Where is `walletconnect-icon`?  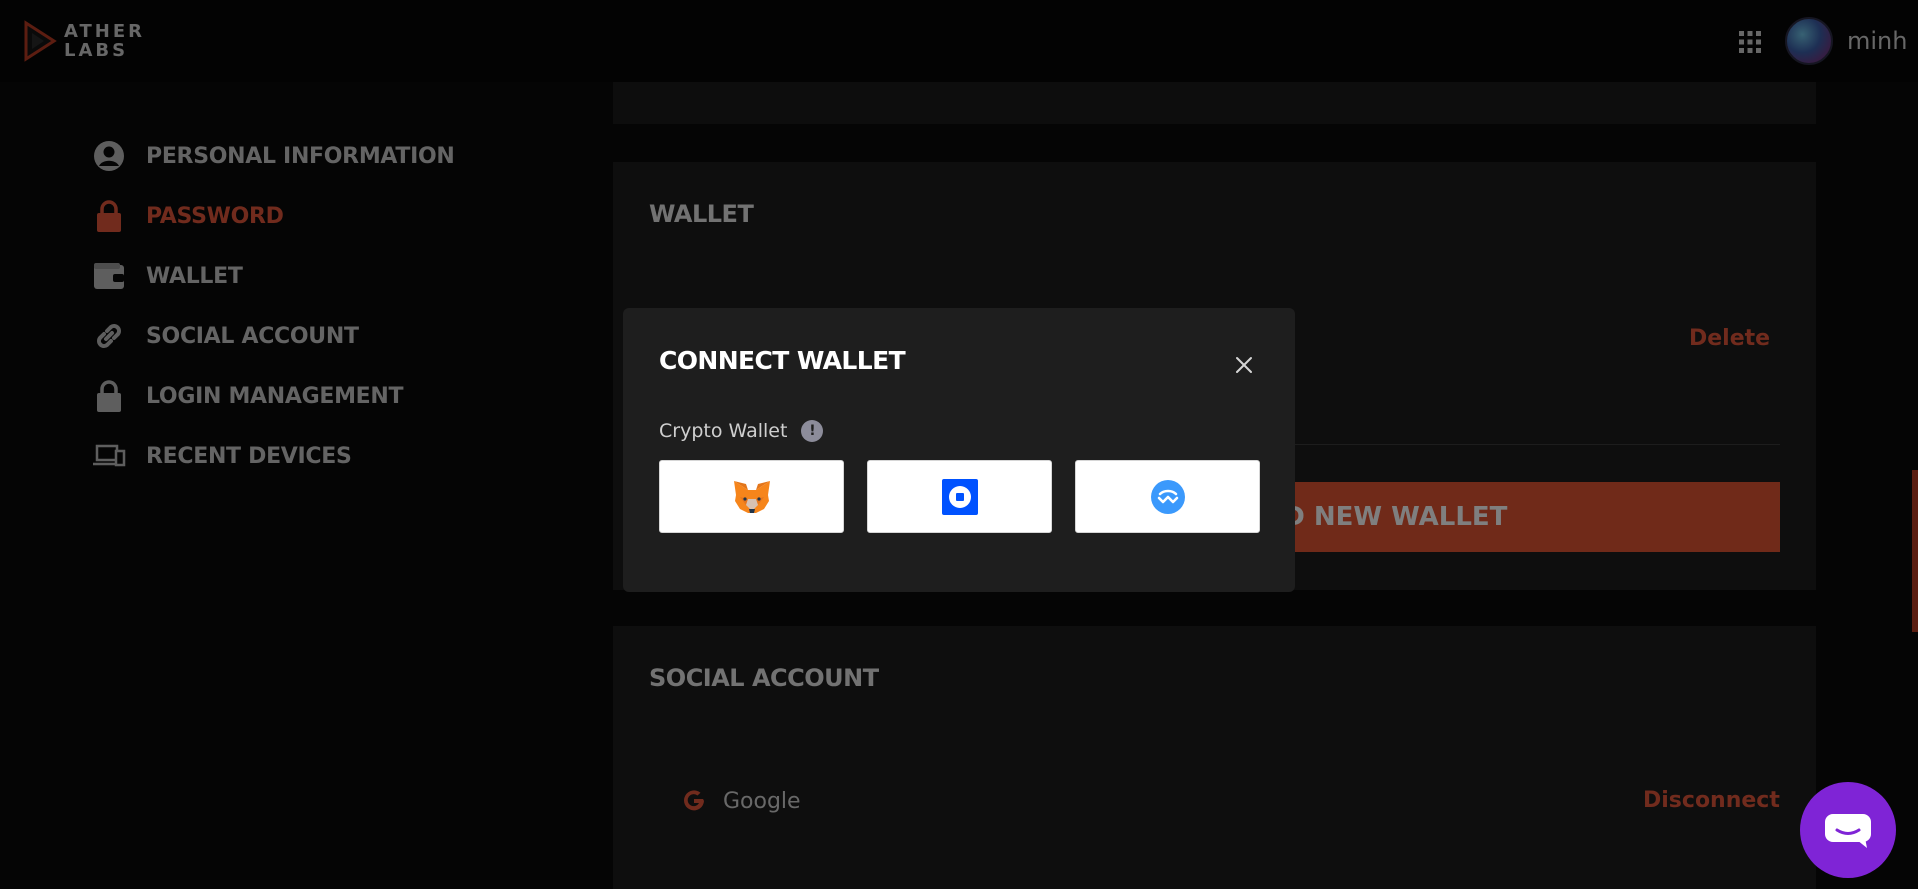
walletconnect-icon is located at coordinates (1167, 496).